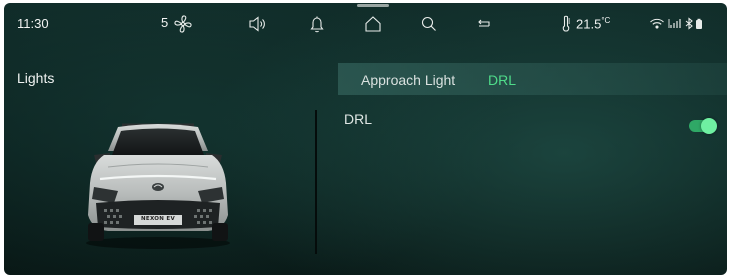  I want to click on thermometer-icon, so click(566, 24).